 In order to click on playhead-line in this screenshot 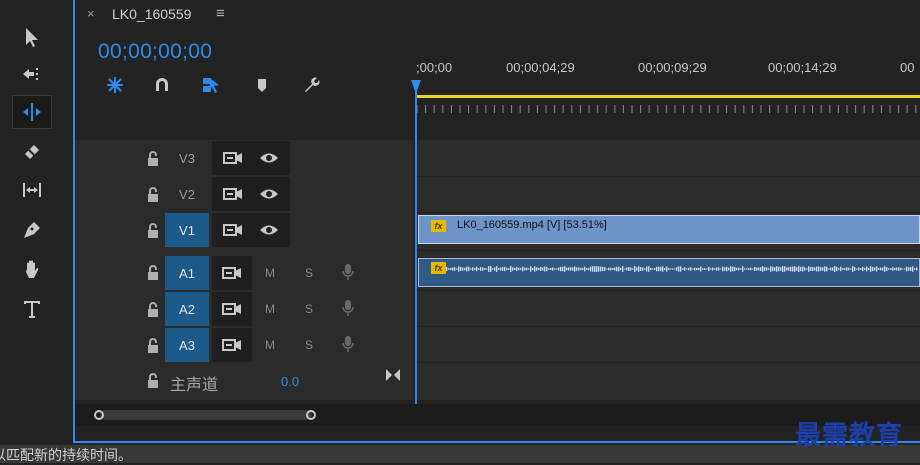, I will do `click(416, 243)`.